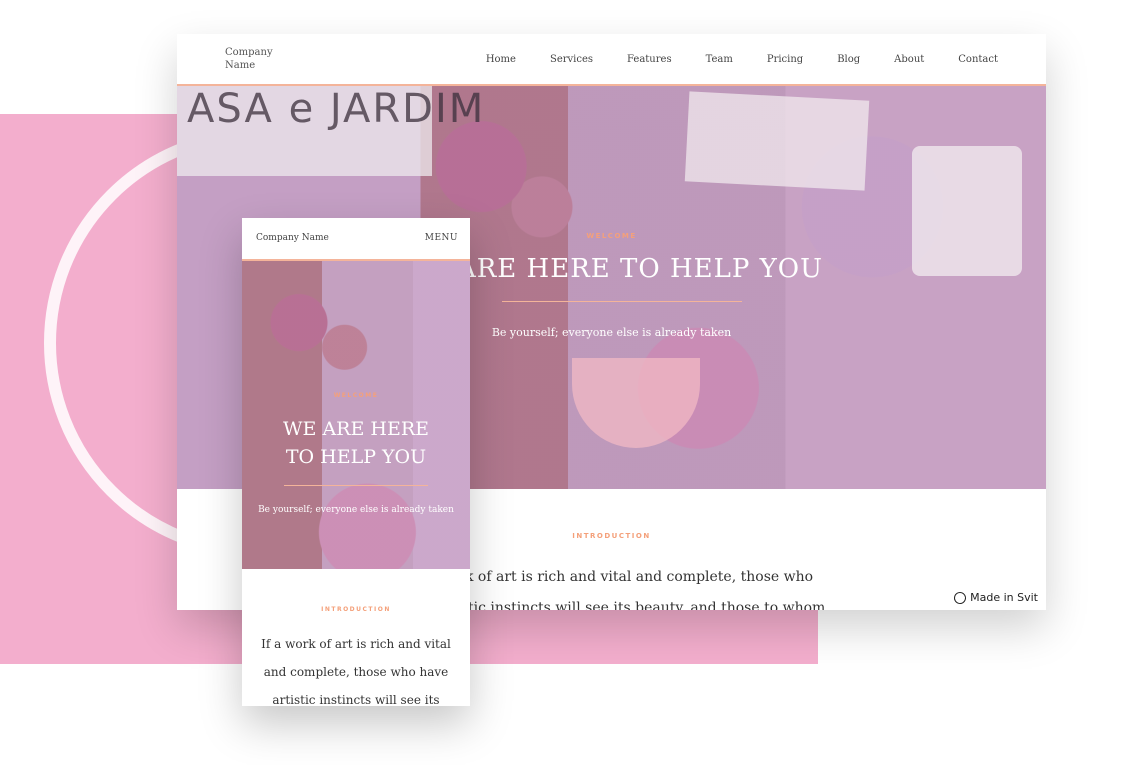 The image size is (1128, 765). What do you see at coordinates (292, 238) in the screenshot?
I see `mobile-logo: Company Name` at bounding box center [292, 238].